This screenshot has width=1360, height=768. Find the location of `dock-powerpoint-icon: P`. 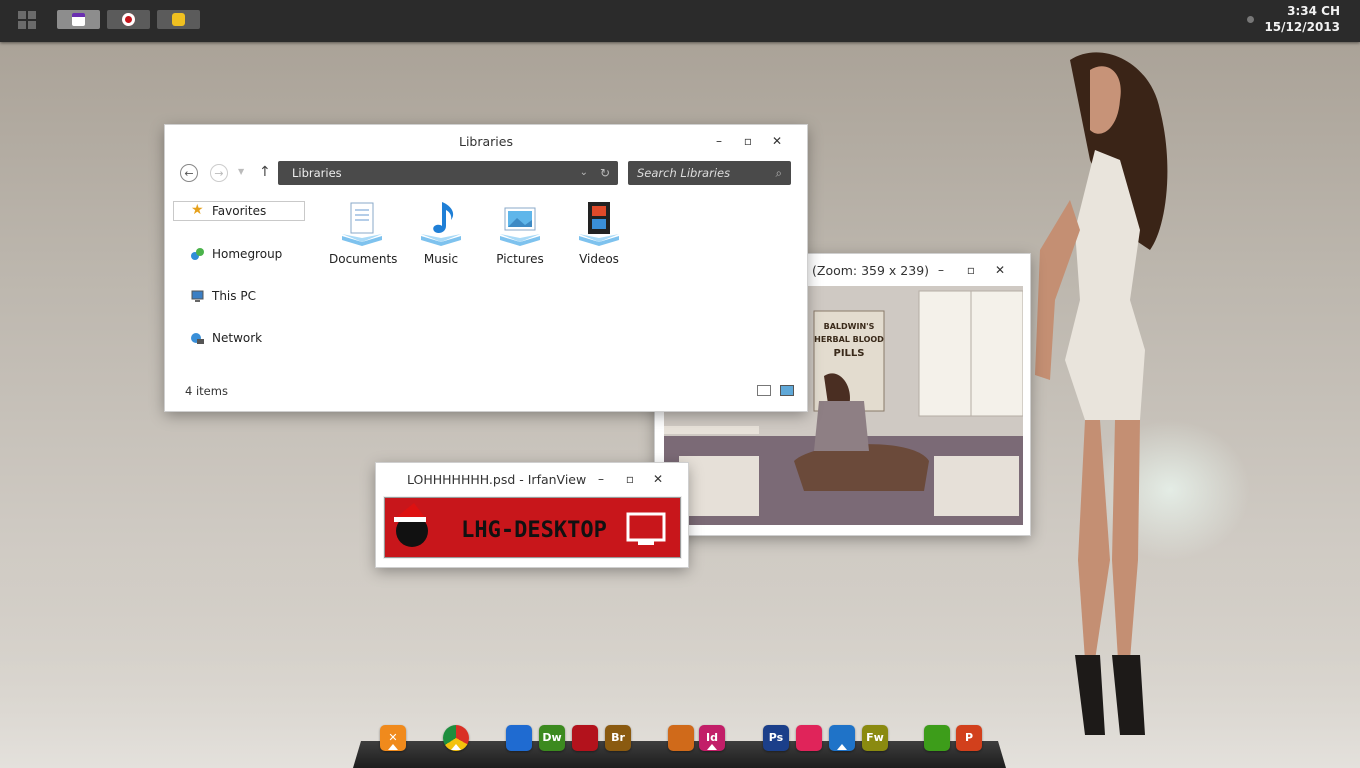

dock-powerpoint-icon: P is located at coordinates (969, 738).